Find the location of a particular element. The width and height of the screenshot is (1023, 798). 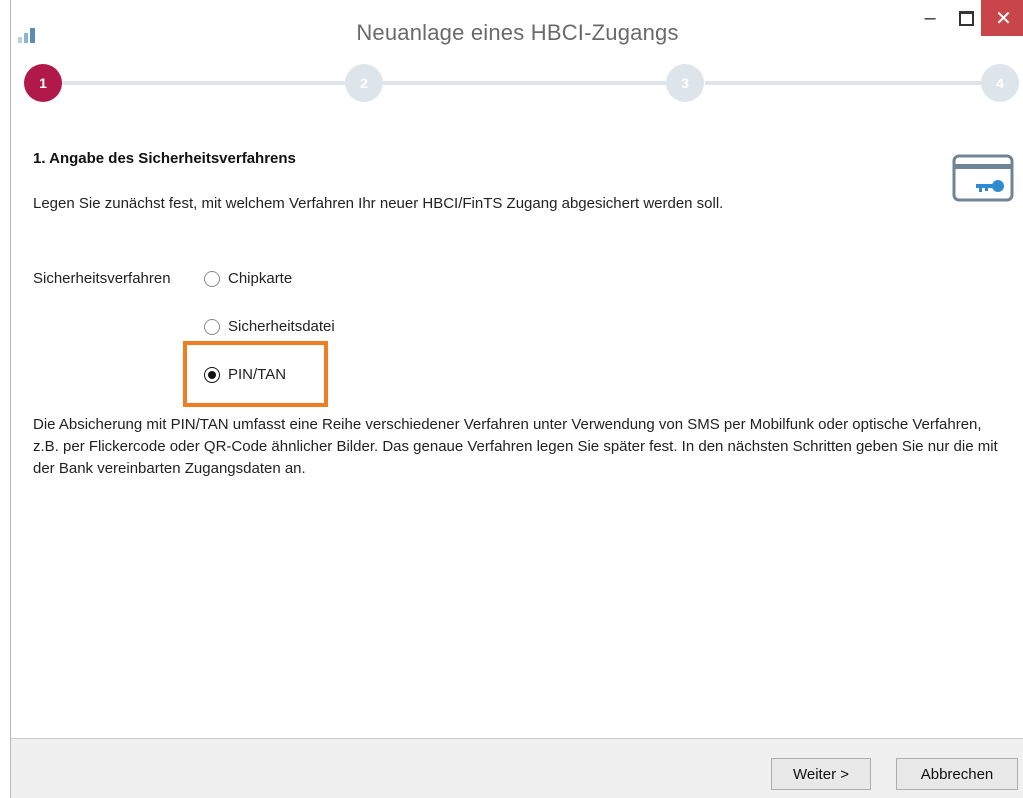

wizard-stepper: 1 2 3 4 is located at coordinates (517, 82).